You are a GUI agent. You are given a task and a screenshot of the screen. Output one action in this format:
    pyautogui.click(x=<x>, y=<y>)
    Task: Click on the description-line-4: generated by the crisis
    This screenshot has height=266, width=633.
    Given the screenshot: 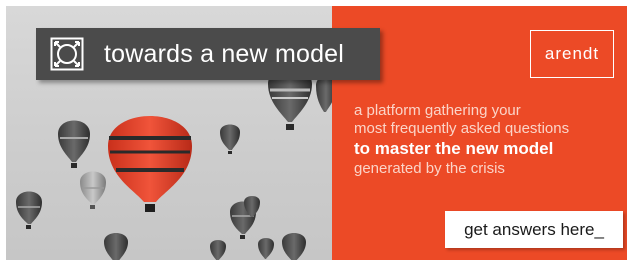 What is the action you would take?
    pyautogui.click(x=429, y=168)
    